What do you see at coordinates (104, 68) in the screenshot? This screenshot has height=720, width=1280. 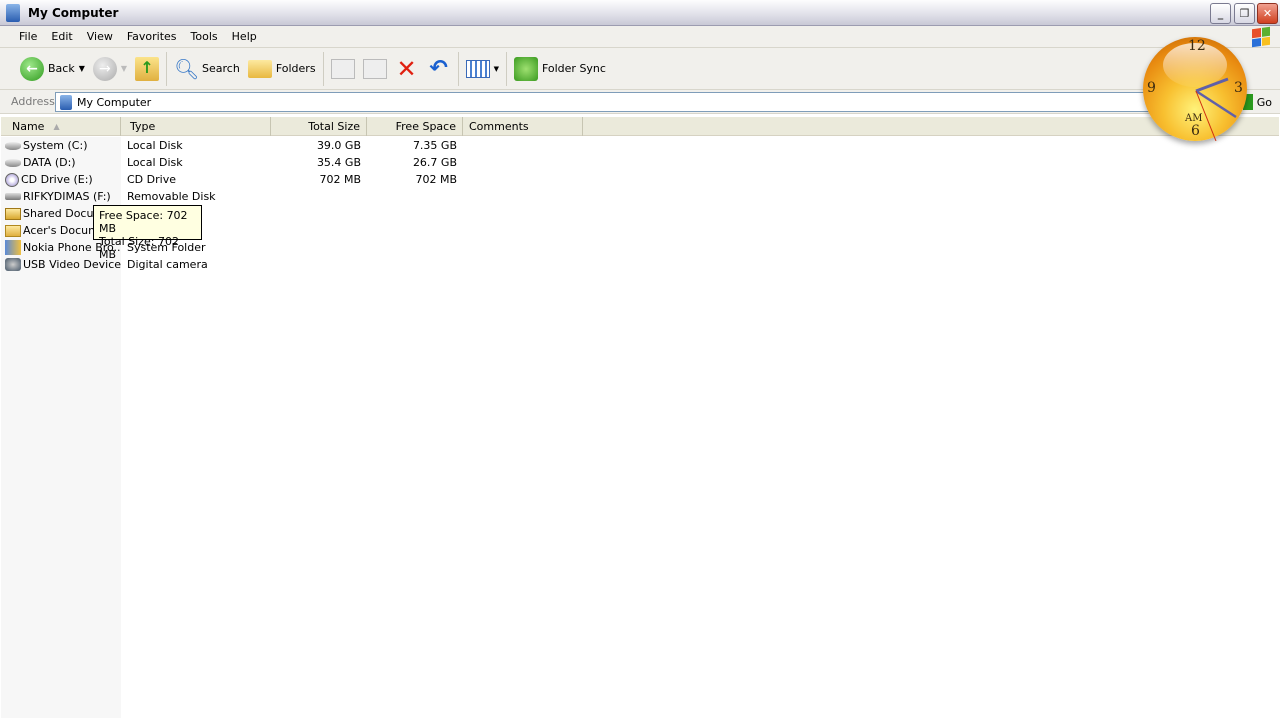 I see `forward-arrow-icon: →` at bounding box center [104, 68].